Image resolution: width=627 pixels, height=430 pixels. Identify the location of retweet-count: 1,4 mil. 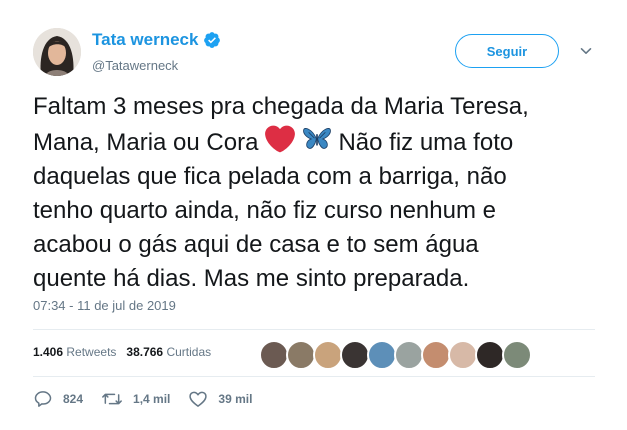
(152, 399).